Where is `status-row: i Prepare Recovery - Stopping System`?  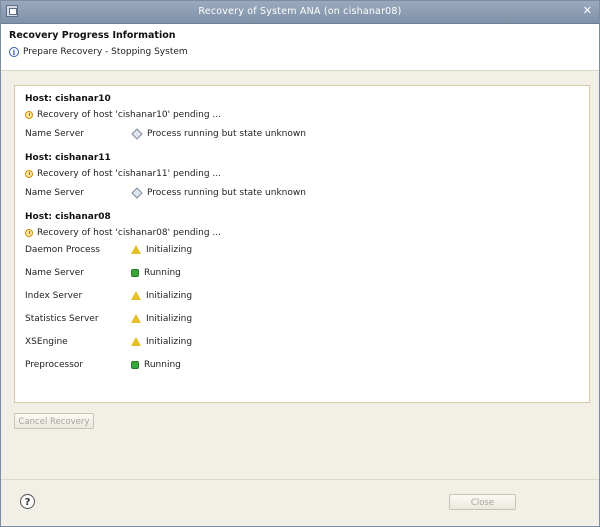 status-row: i Prepare Recovery - Stopping System is located at coordinates (98, 52).